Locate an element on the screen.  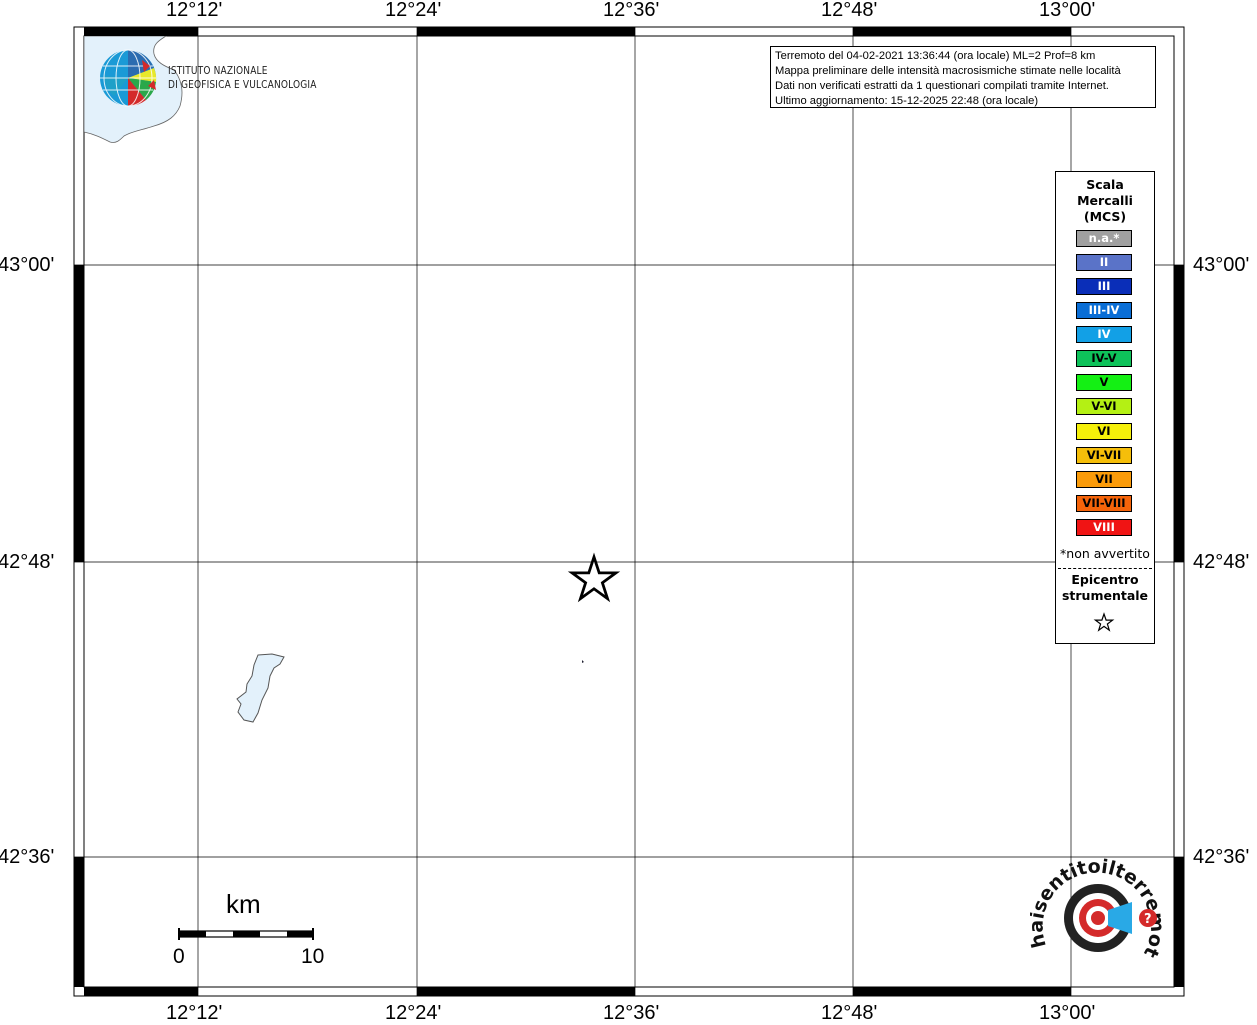
legend-epicenter-line2: strumentale is located at coordinates (1105, 595).